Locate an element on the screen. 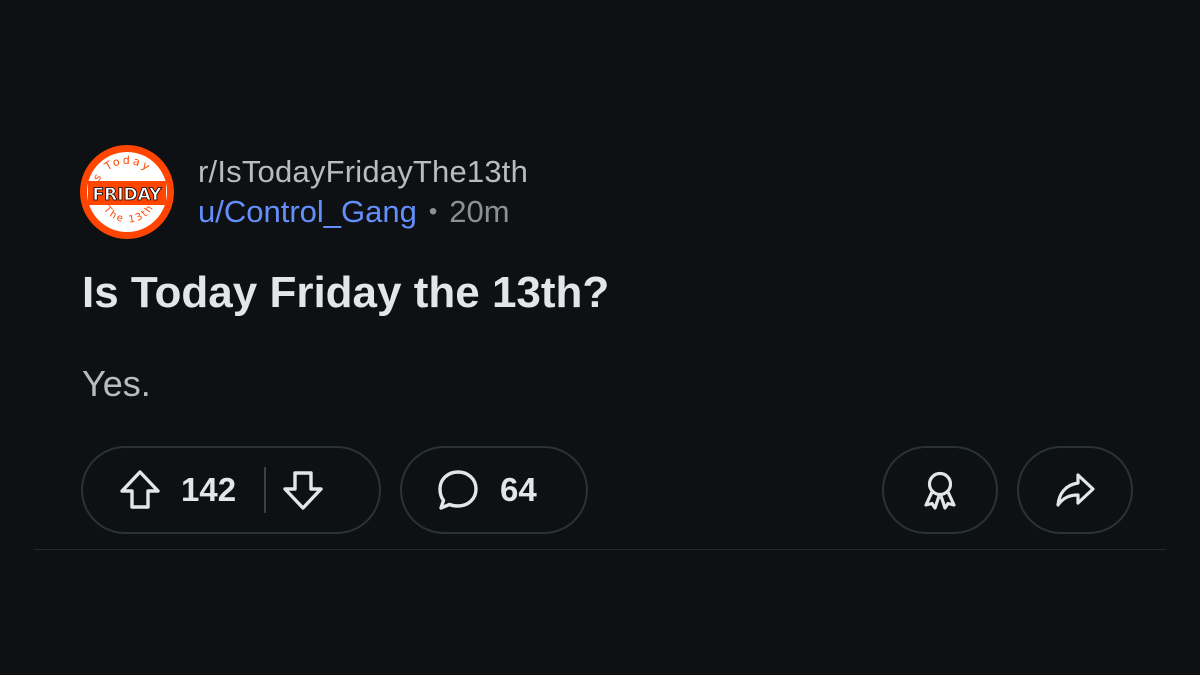  share-button is located at coordinates (1075, 490).